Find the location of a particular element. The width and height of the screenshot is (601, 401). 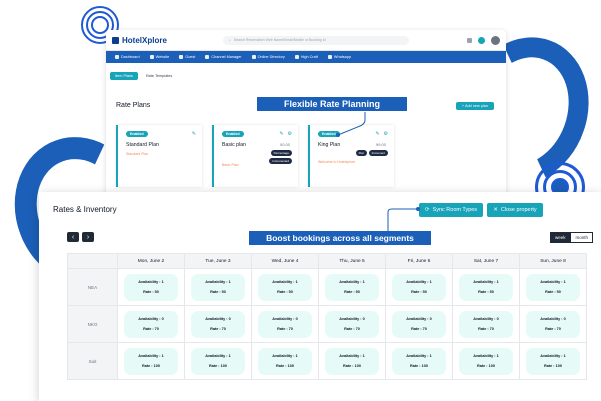

nav-item-guest: Guest is located at coordinates (187, 57).